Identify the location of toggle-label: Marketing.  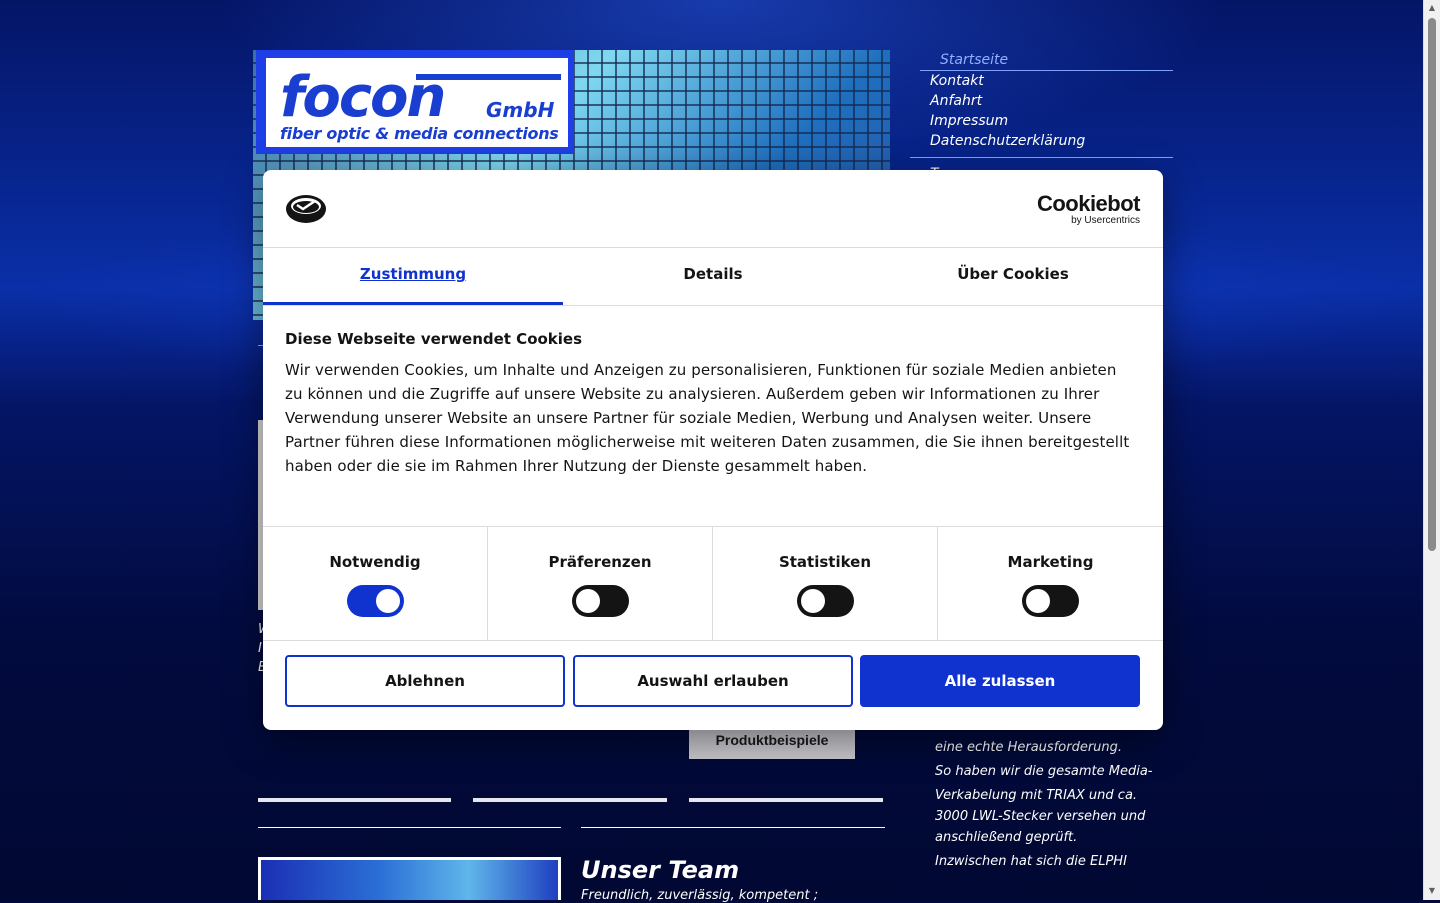
(1050, 562).